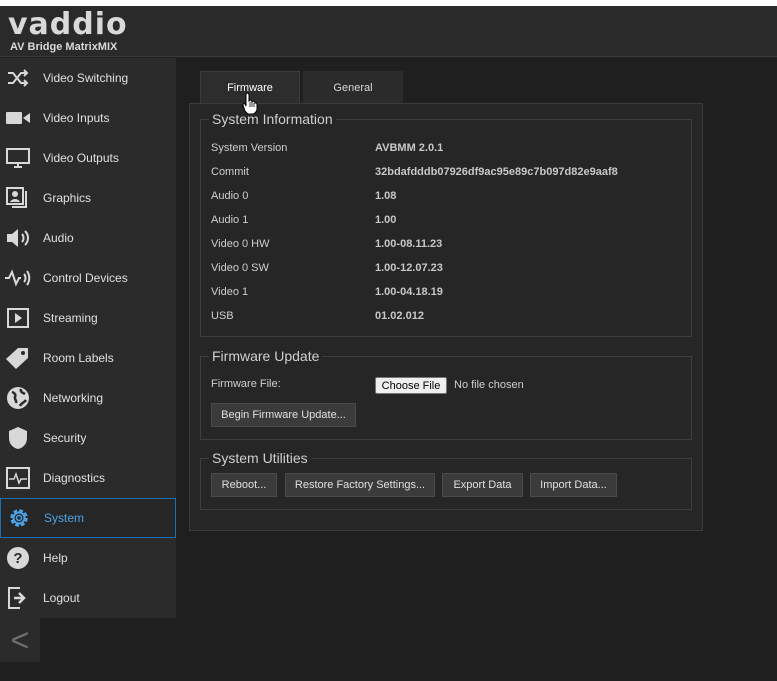 This screenshot has width=777, height=681. What do you see at coordinates (18, 118) in the screenshot?
I see `camera-icon` at bounding box center [18, 118].